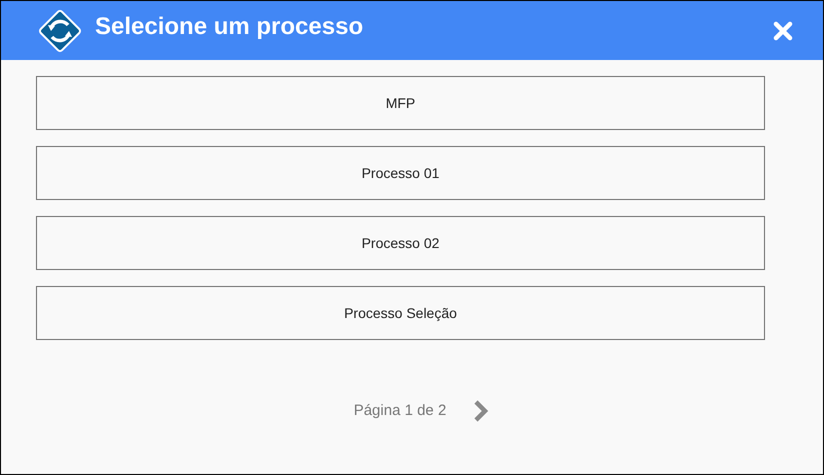 Image resolution: width=824 pixels, height=475 pixels. What do you see at coordinates (783, 30) in the screenshot?
I see `close-icon` at bounding box center [783, 30].